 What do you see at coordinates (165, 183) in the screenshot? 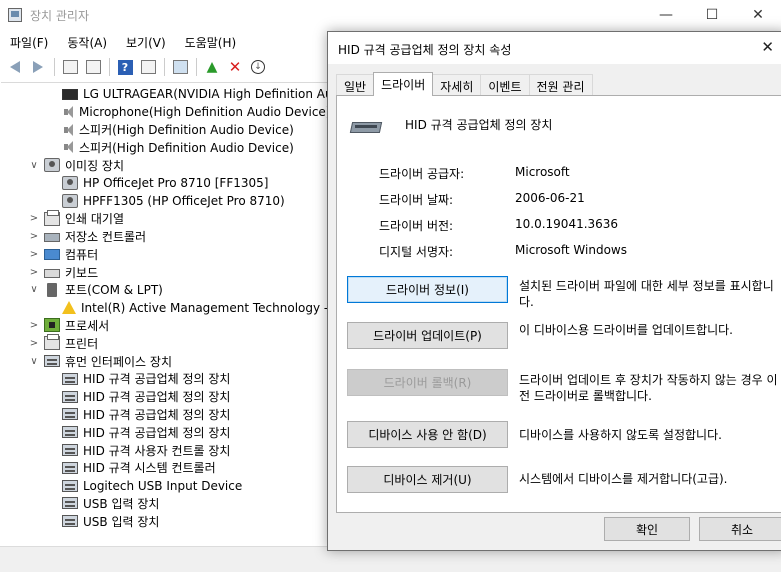
I see `tree-device: HP OfficeJet Pro 8710 [FF1305]` at bounding box center [165, 183].